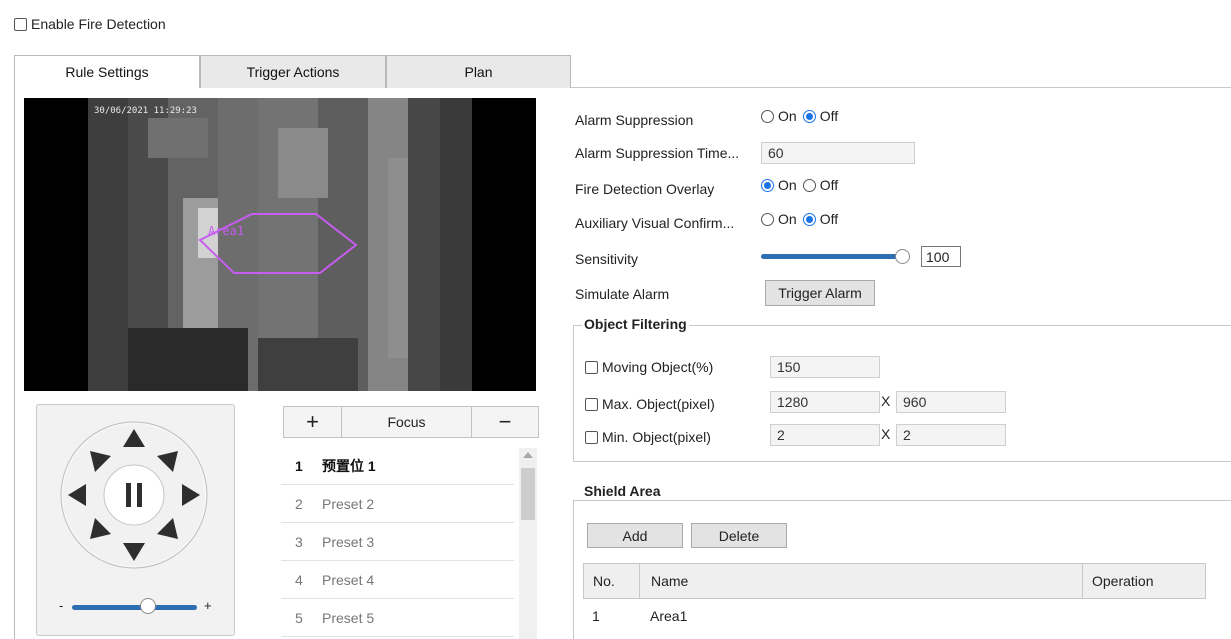 Image resolution: width=1231 pixels, height=639 pixels. Describe the element at coordinates (825, 402) in the screenshot. I see `max-object-width-input: 1280` at that location.